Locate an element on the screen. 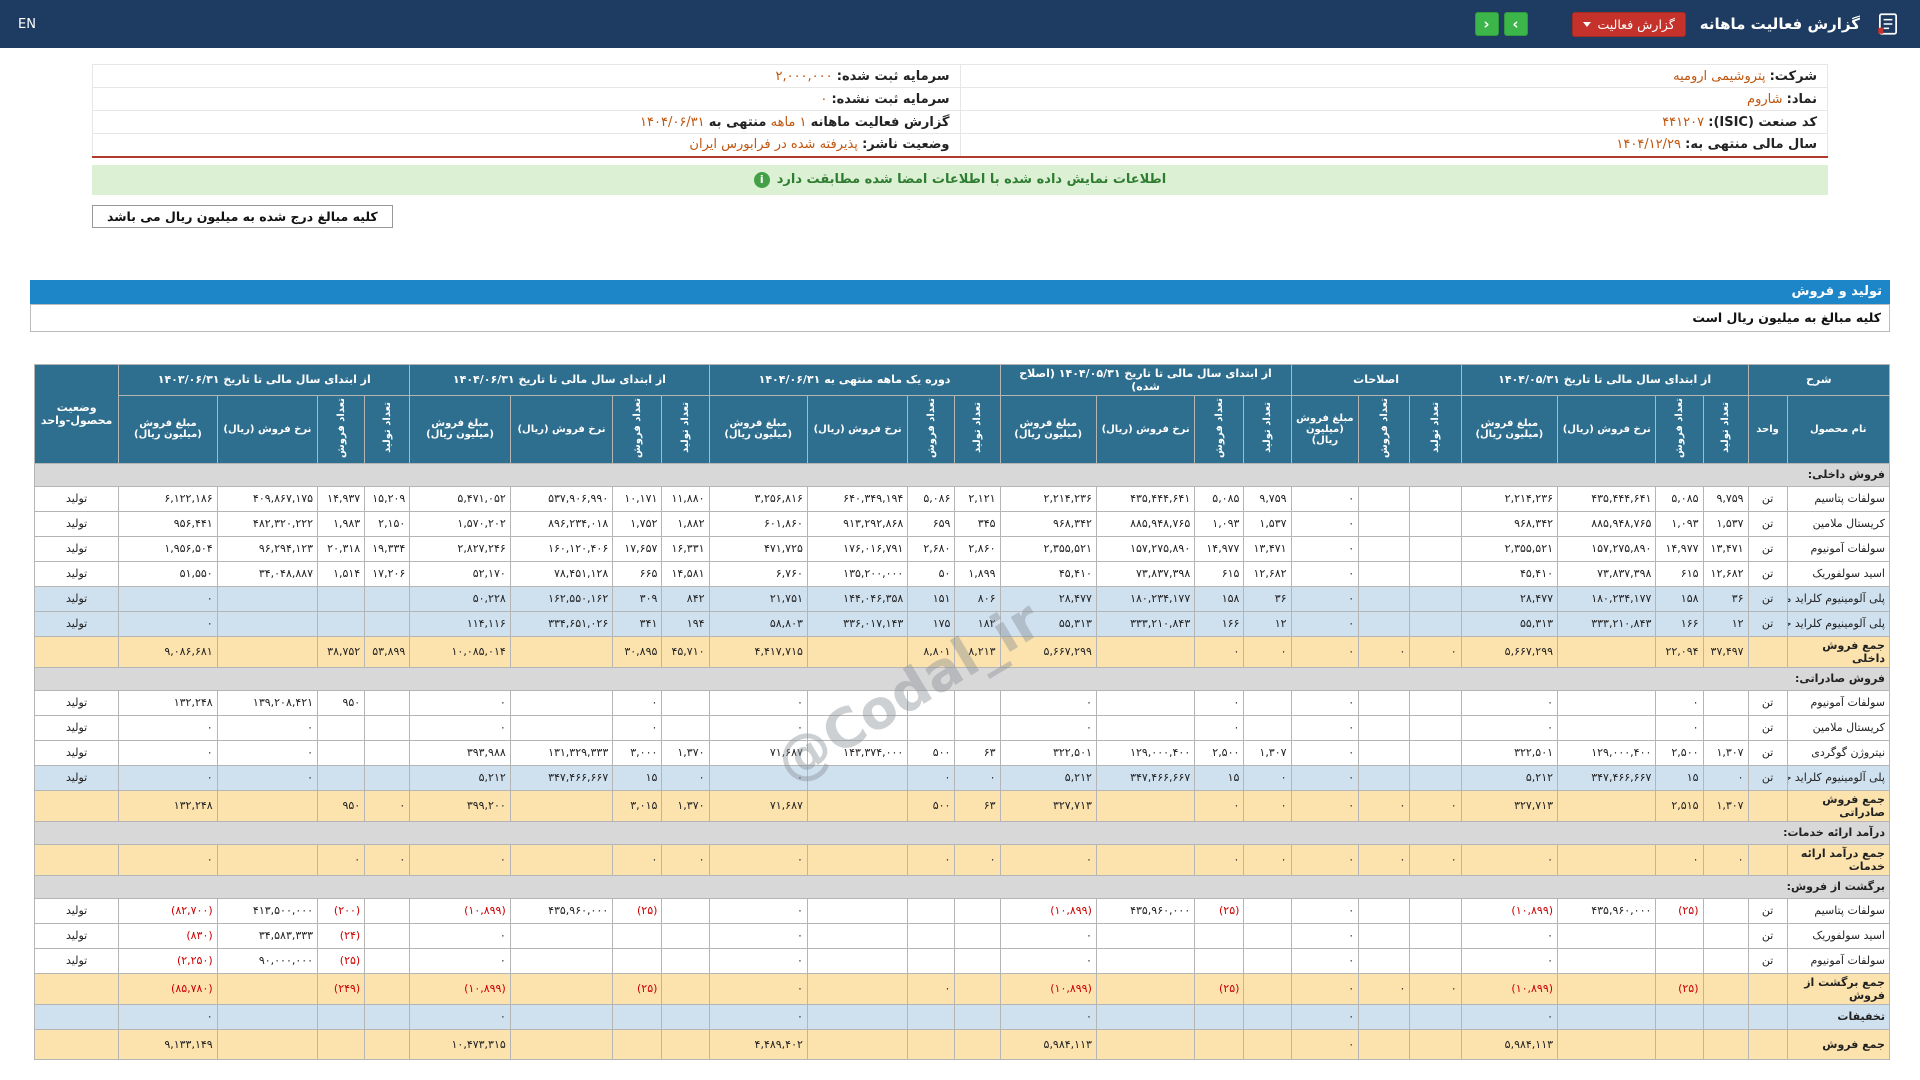 This screenshot has width=1920, height=1080. column-header: واحد is located at coordinates (1767, 429).